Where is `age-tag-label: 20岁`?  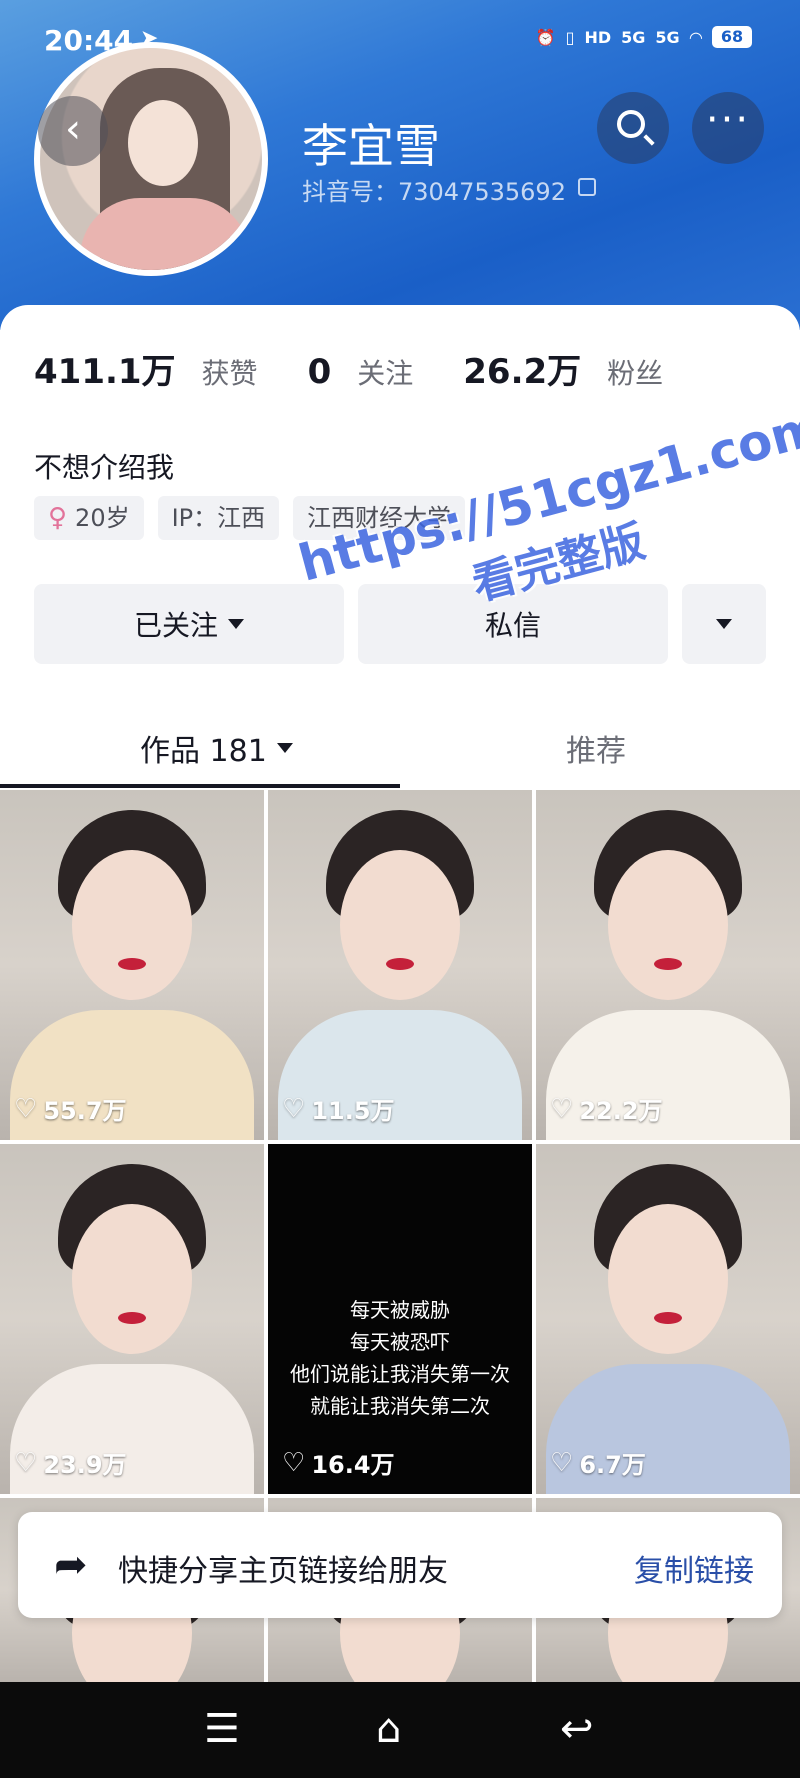
age-tag-label: 20岁 is located at coordinates (102, 518).